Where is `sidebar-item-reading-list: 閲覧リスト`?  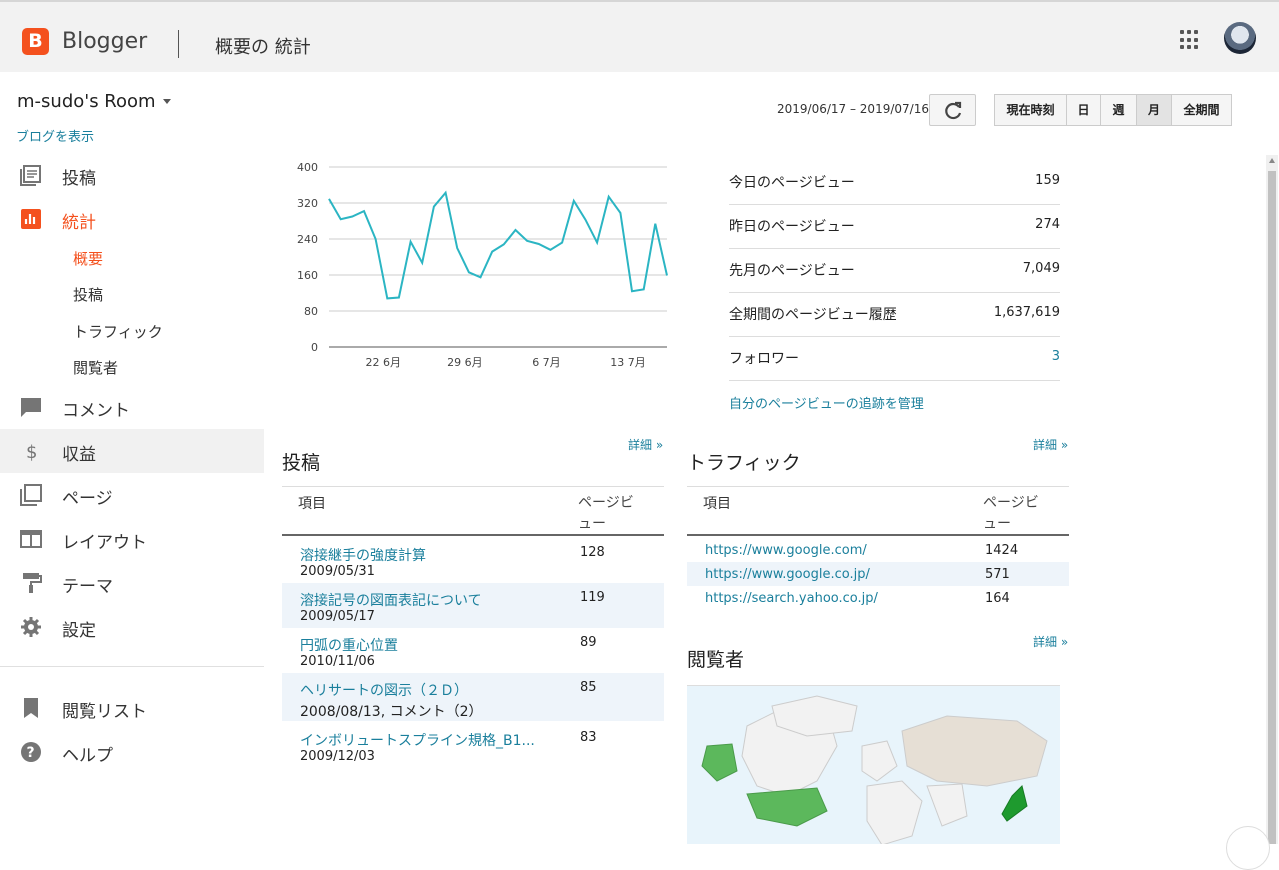
sidebar-item-reading-list: 閲覧リスト is located at coordinates (132, 708).